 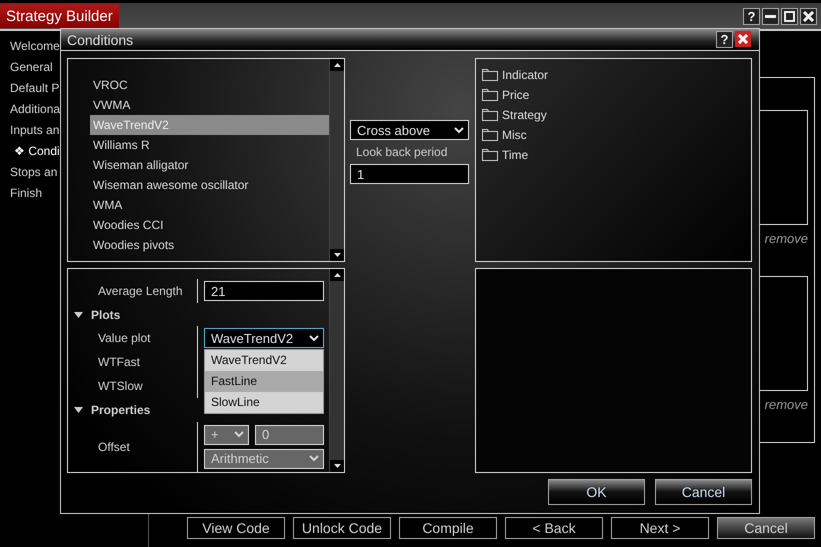 I want to click on tree-item: Time, so click(x=515, y=155).